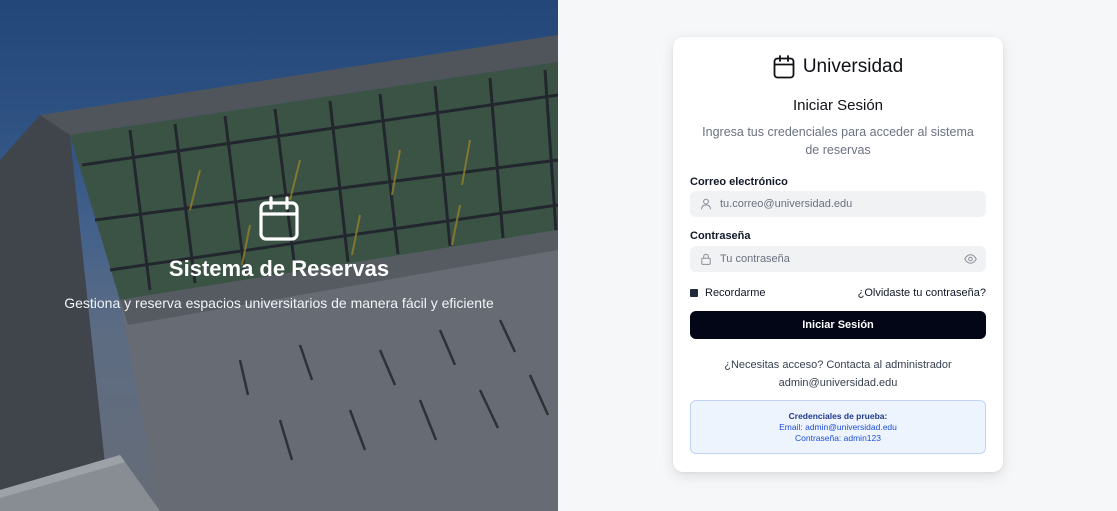 The width and height of the screenshot is (1117, 511). What do you see at coordinates (838, 325) in the screenshot?
I see `login-button: Iniciar Sesión` at bounding box center [838, 325].